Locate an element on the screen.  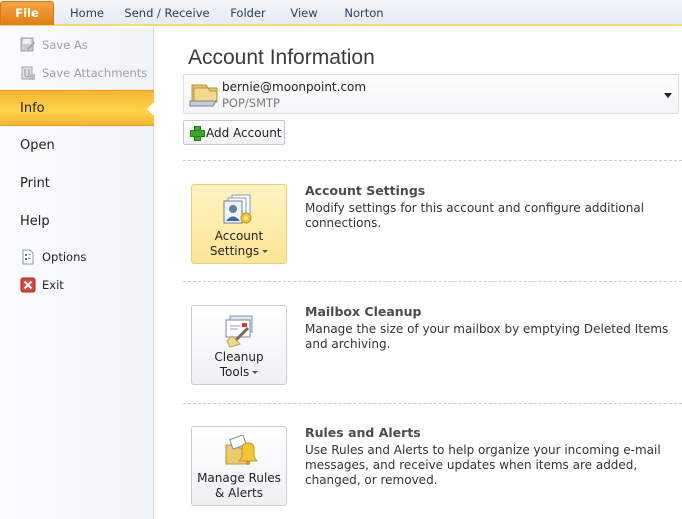
cleanup-tools-button: Cleanup Tools is located at coordinates (239, 345).